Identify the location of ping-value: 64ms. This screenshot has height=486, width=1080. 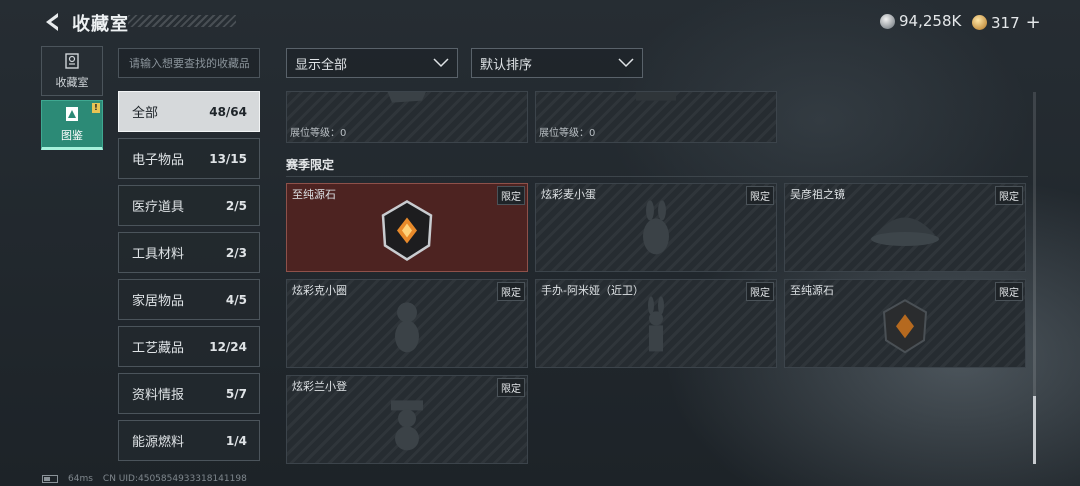
(80, 479).